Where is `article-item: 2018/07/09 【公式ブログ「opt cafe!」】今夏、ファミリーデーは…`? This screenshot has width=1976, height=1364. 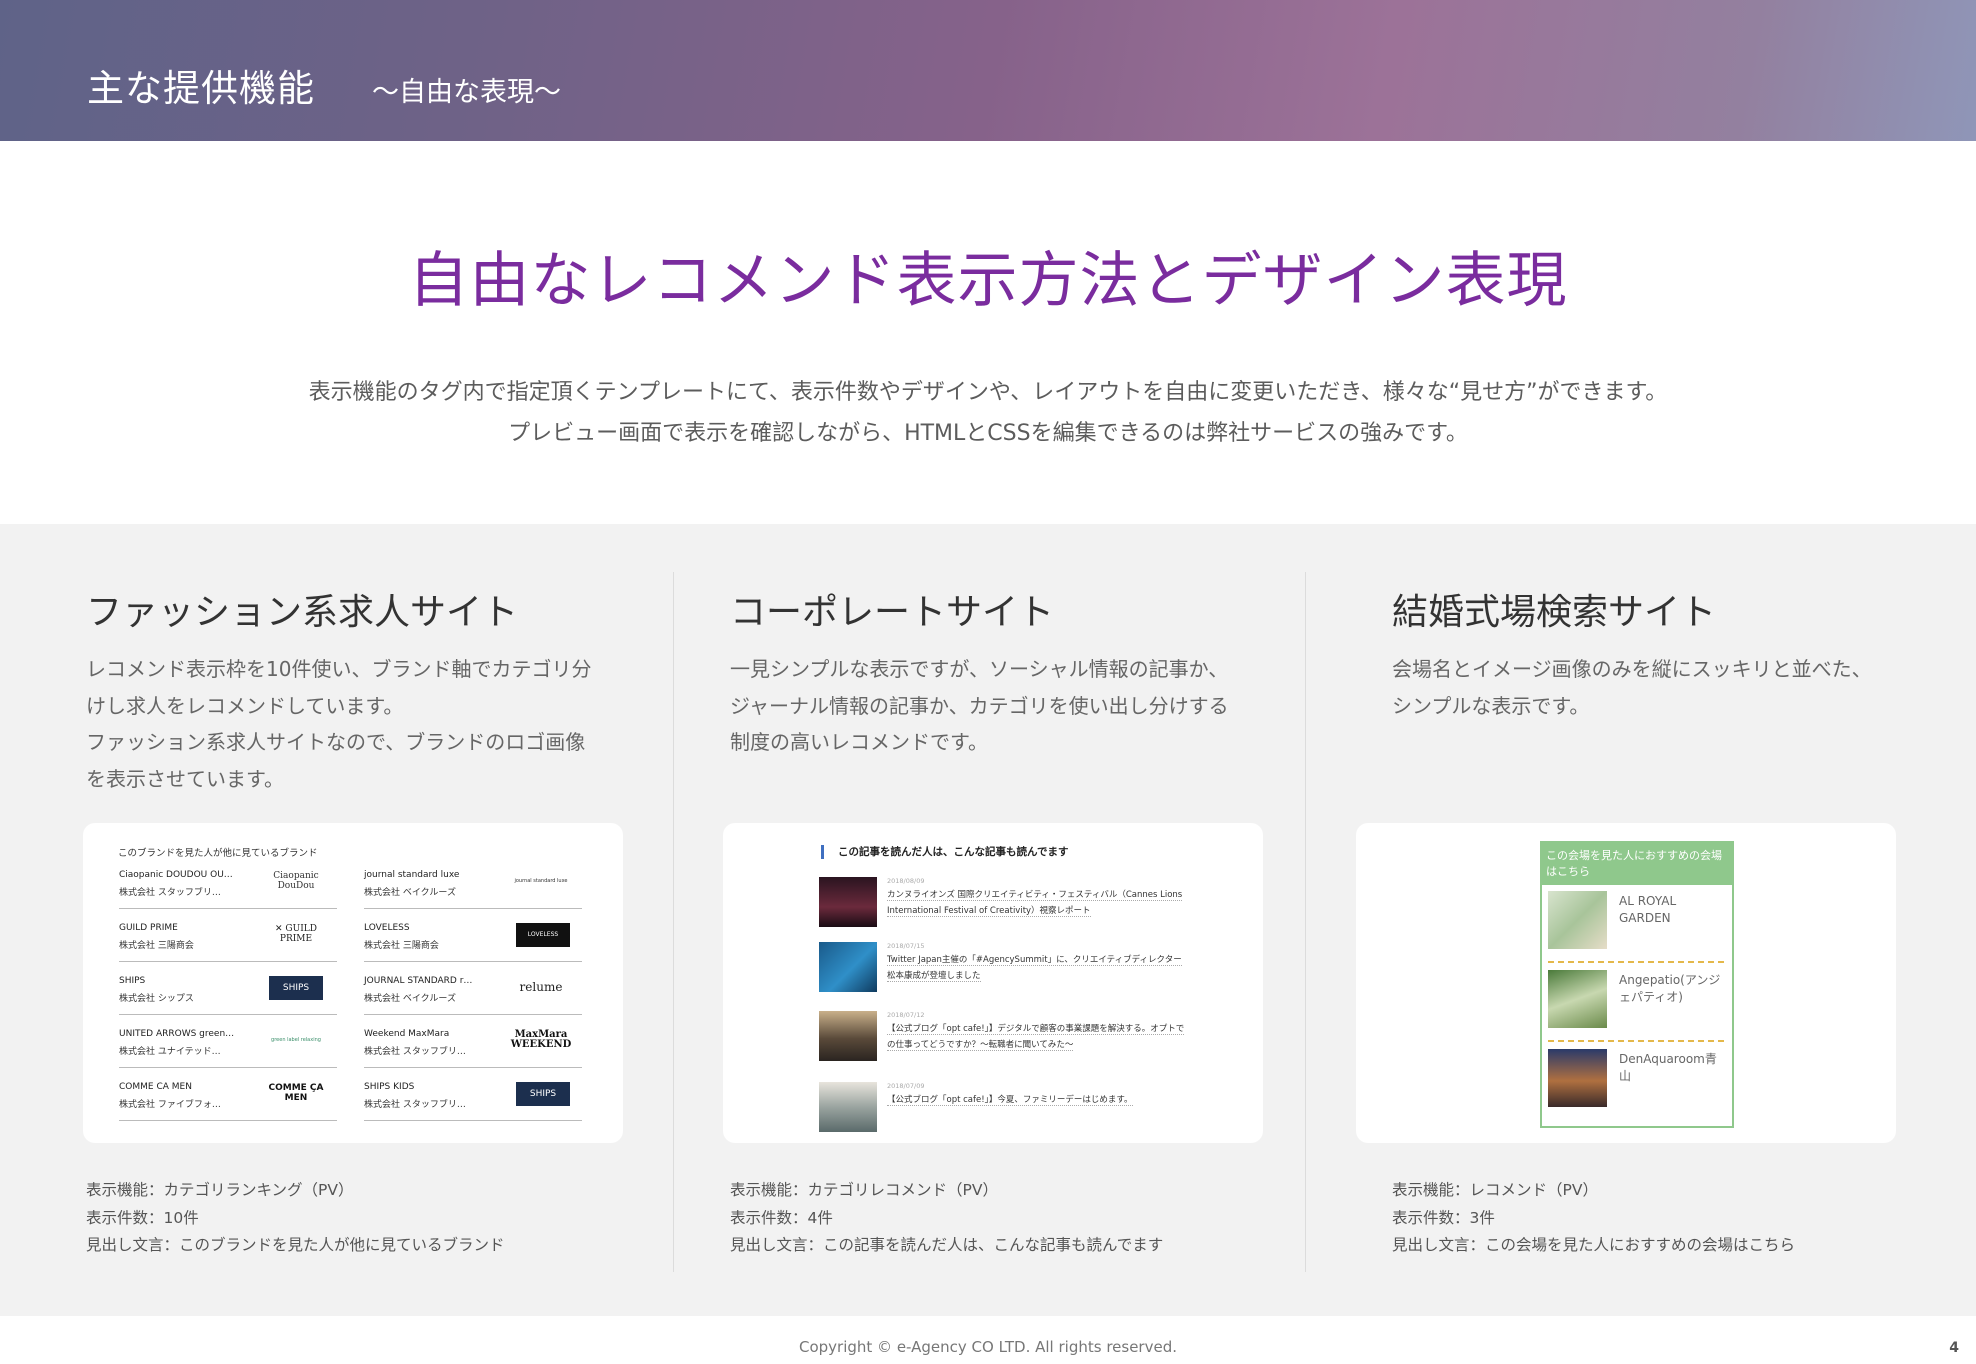 article-item: 2018/07/09 【公式ブログ「opt cafe!」】今夏、ファミリーデーは… is located at coordinates (976, 1109).